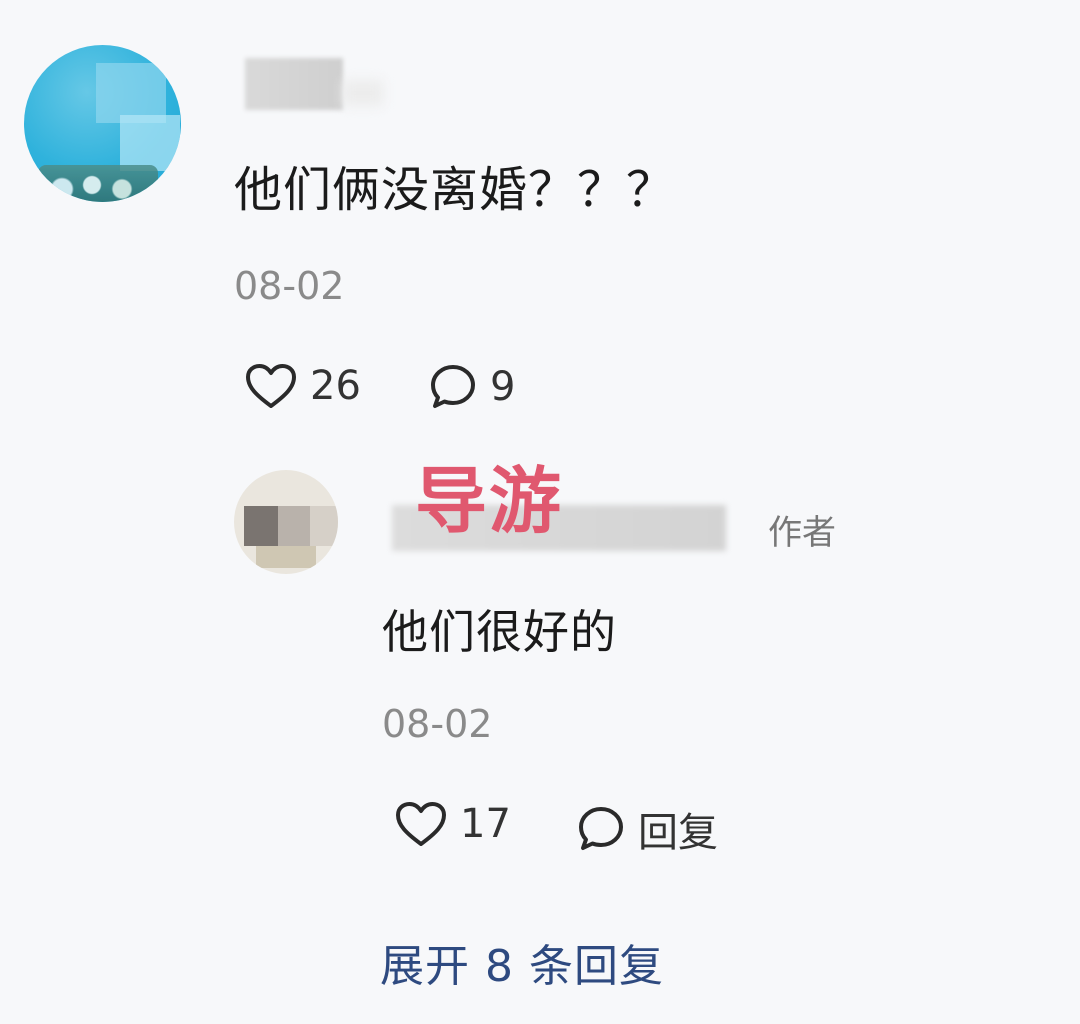 This screenshot has width=1080, height=1024. Describe the element at coordinates (489, 501) in the screenshot. I see `overlay-annotation-label: 导游` at that location.